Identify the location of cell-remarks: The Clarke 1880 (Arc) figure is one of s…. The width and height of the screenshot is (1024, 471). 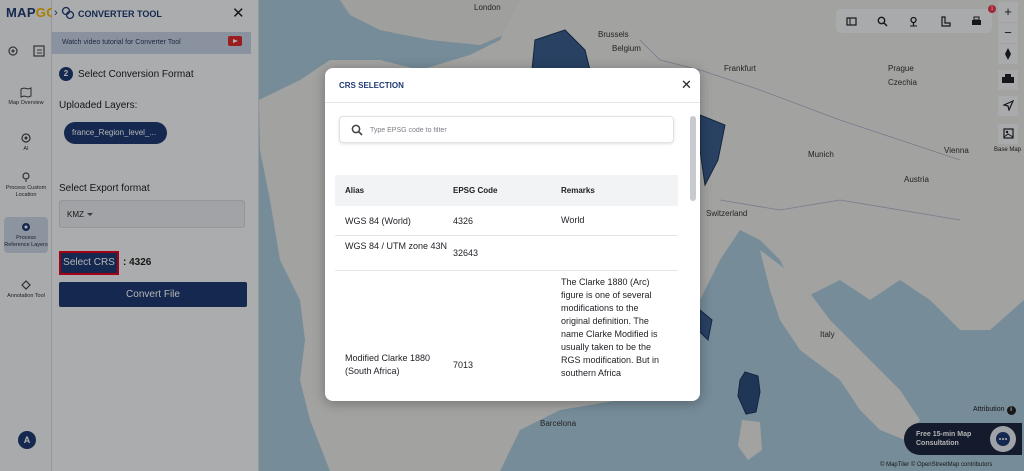
(610, 327).